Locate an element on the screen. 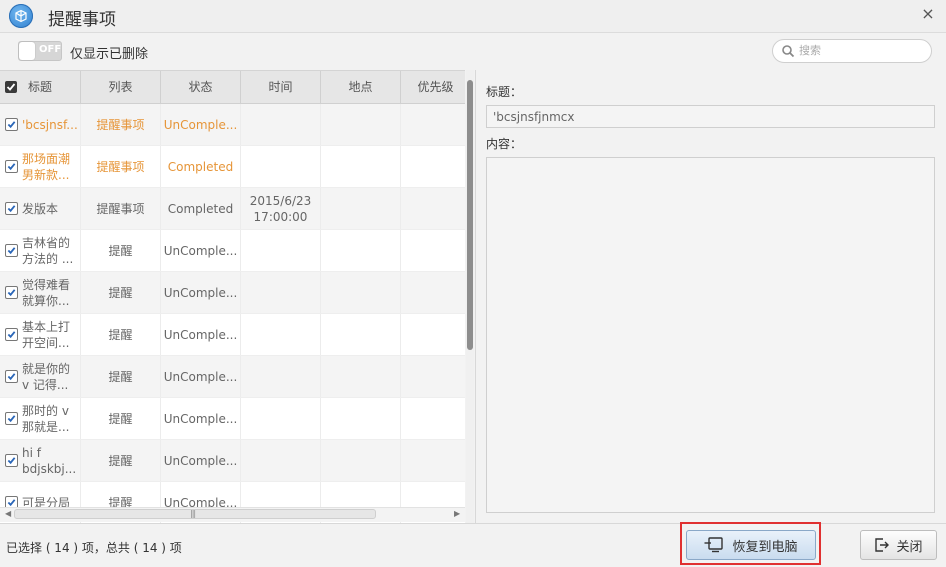  column-header-list: 列表 is located at coordinates (121, 87).